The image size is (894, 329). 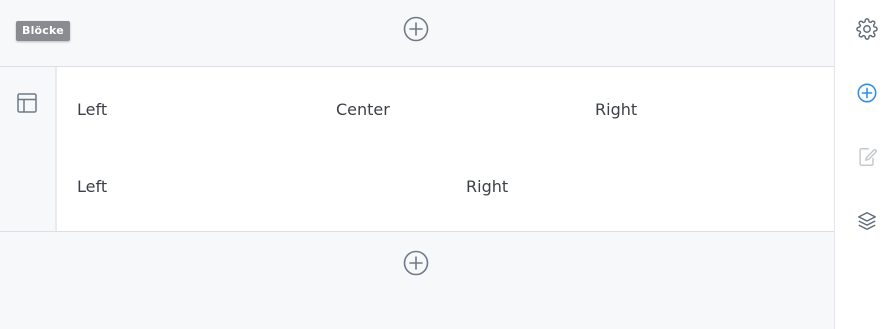 I want to click on row1-center-cell: Center, so click(x=363, y=110).